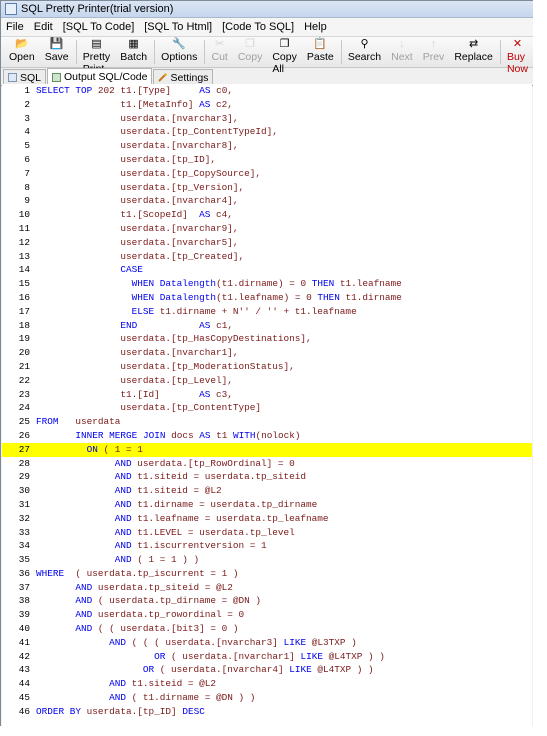 The image size is (547, 736). What do you see at coordinates (267, 9) in the screenshot?
I see `title-bar: SQL Pretty Printer(trial version)` at bounding box center [267, 9].